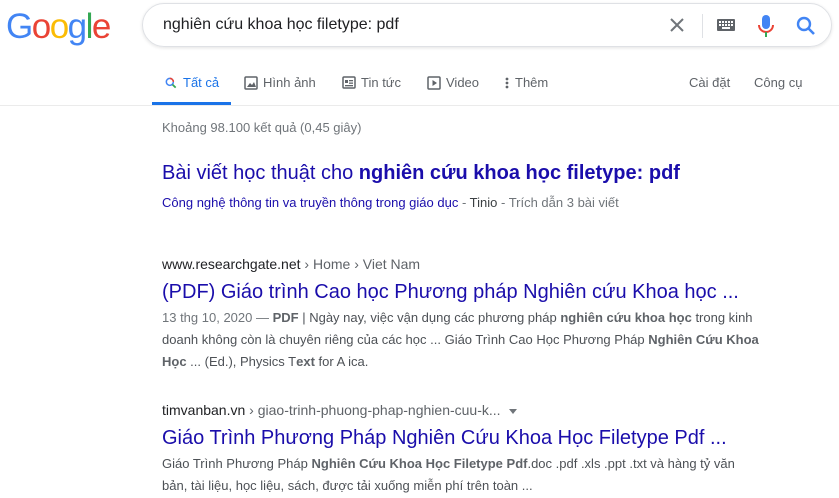  Describe the element at coordinates (101, 26) in the screenshot. I see `logo-letter: e` at that location.